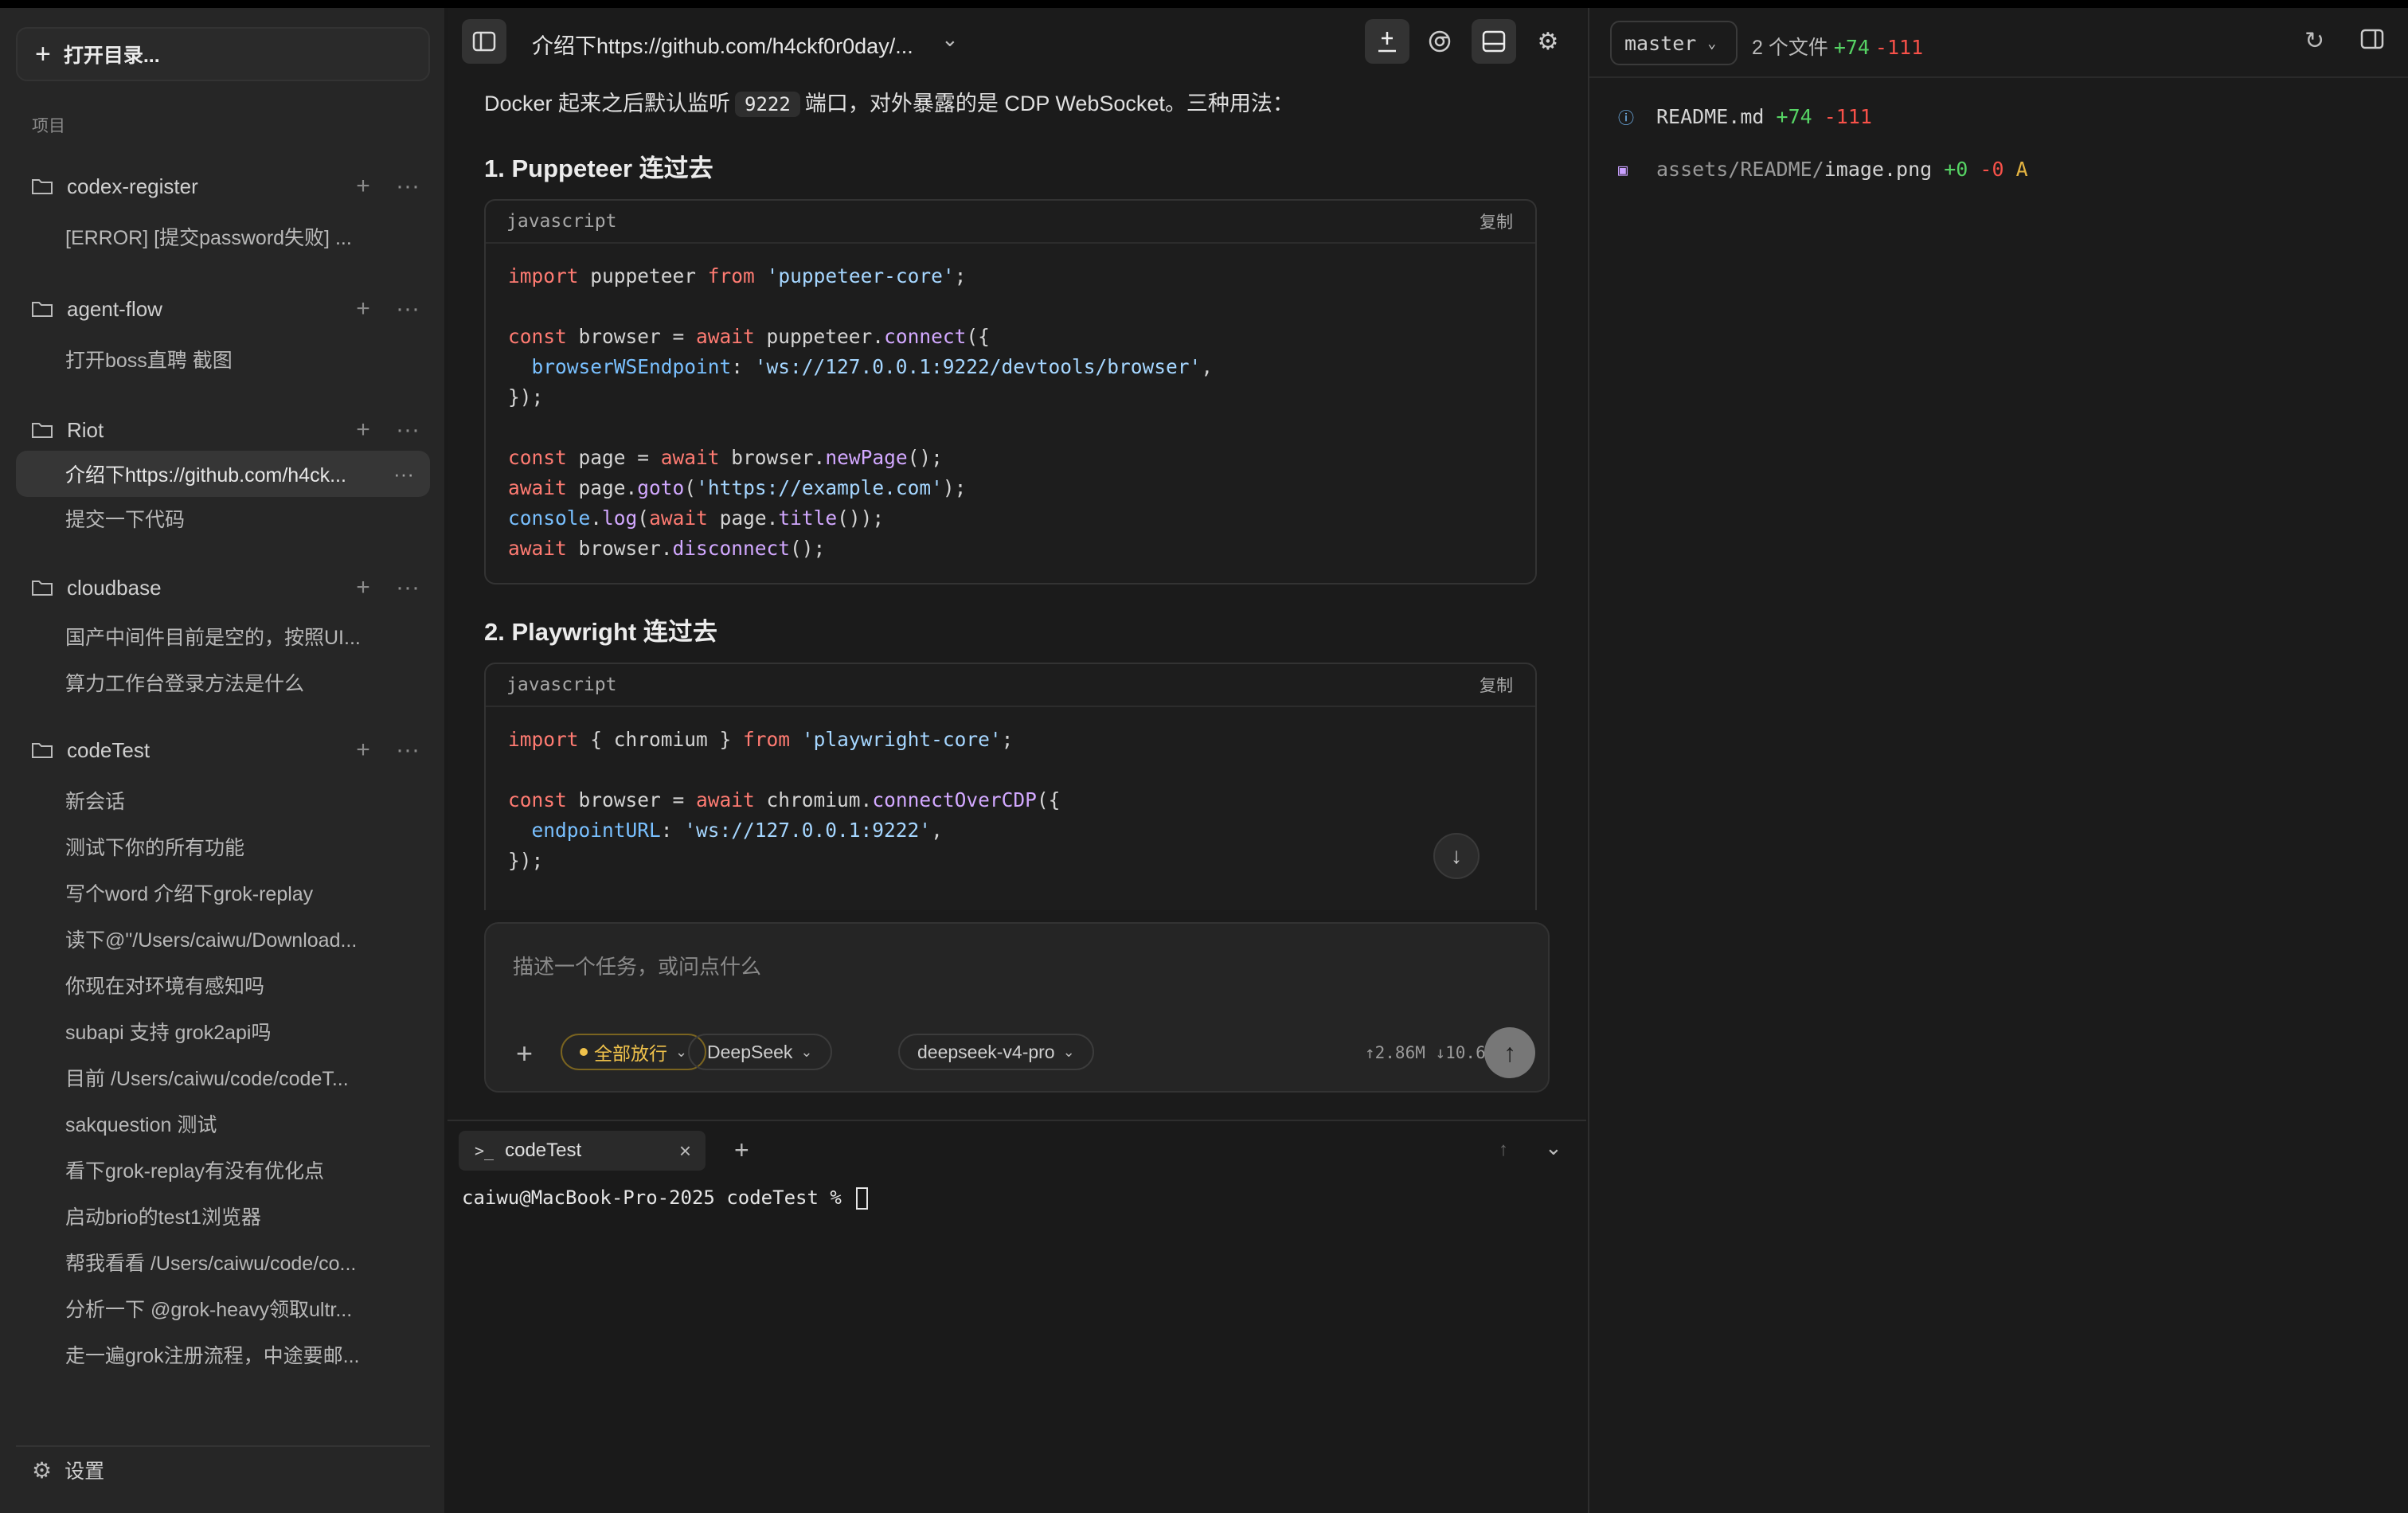  What do you see at coordinates (600, 632) in the screenshot?
I see `section-heading: 2. Playwright 连过去` at bounding box center [600, 632].